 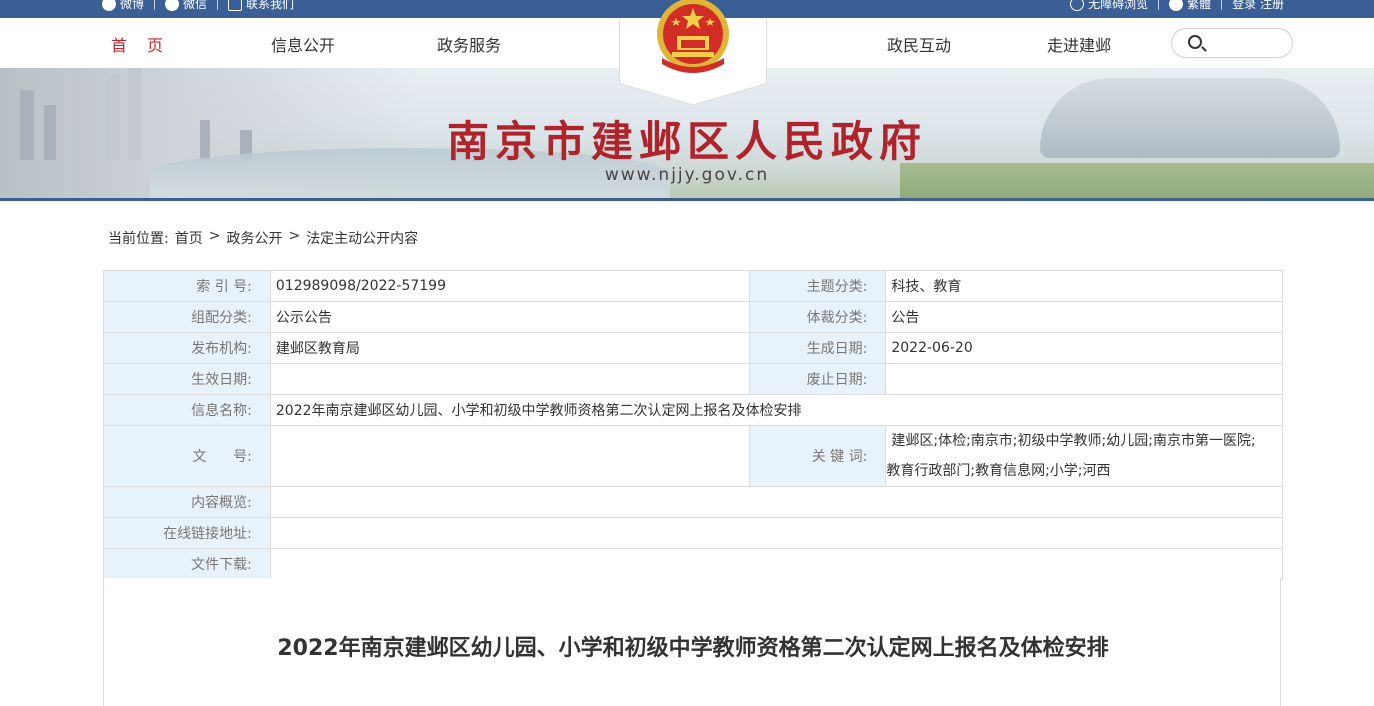 What do you see at coordinates (132, 5) in the screenshot?
I see `weibo-label: 微博` at bounding box center [132, 5].